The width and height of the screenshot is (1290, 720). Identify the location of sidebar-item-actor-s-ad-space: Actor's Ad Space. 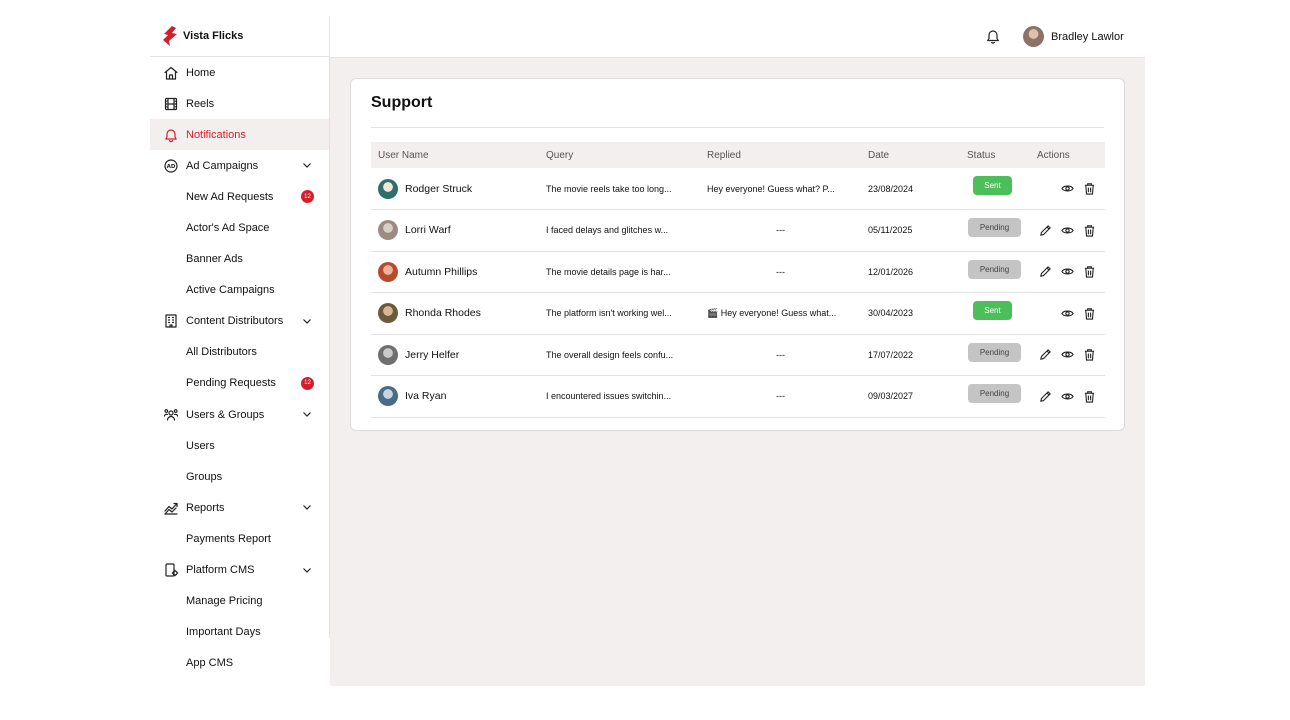
(239, 227).